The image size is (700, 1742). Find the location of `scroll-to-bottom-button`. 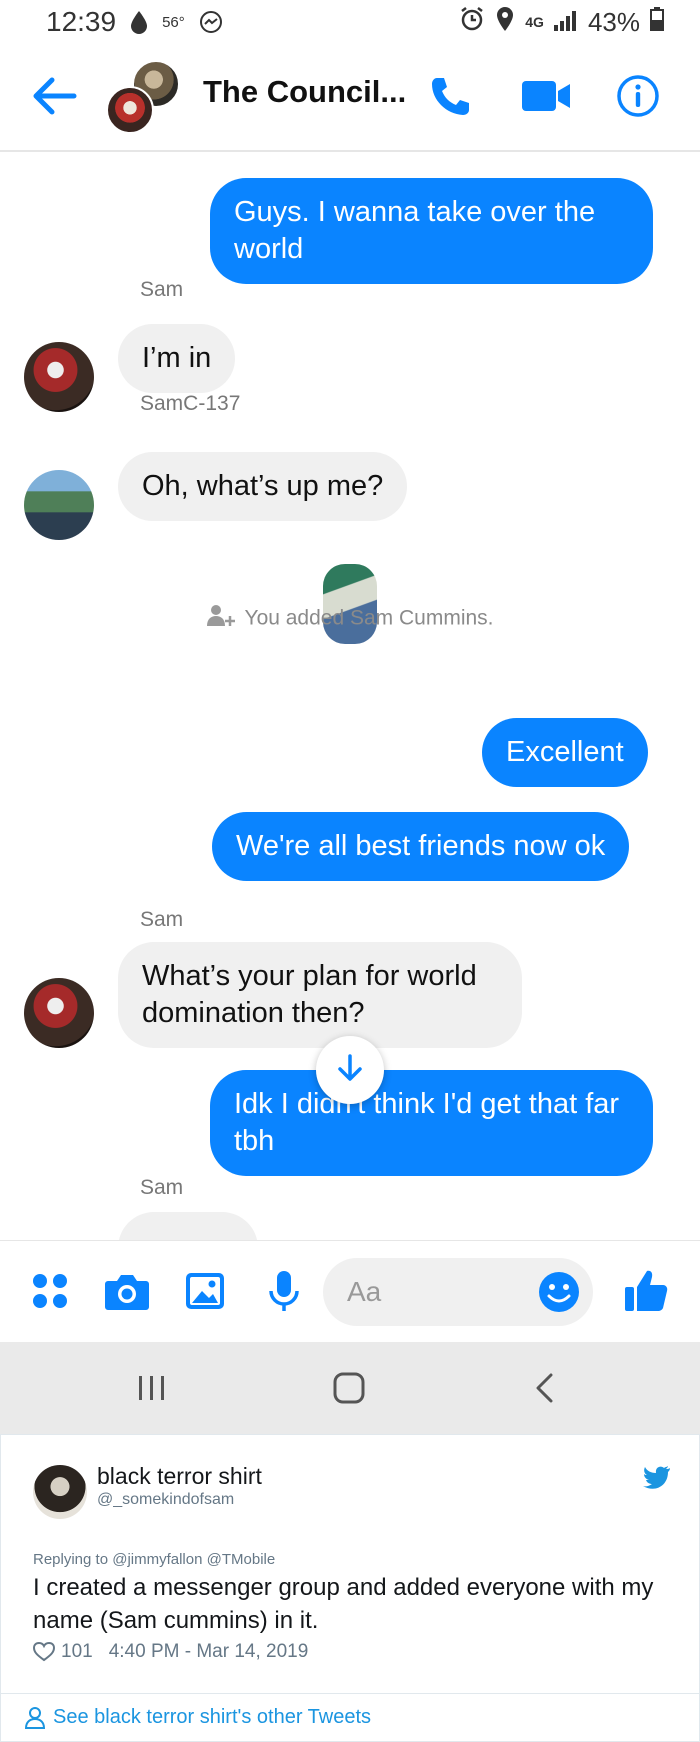

scroll-to-bottom-button is located at coordinates (350, 1070).